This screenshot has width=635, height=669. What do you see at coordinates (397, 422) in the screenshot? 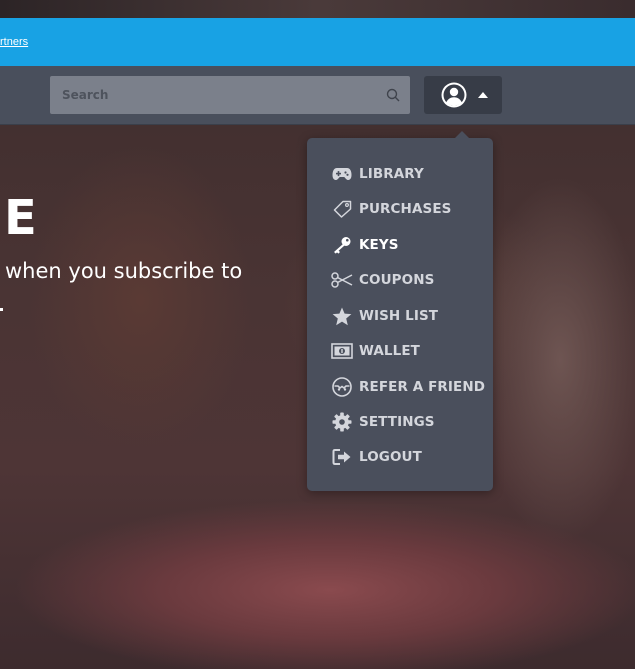
I see `menu-item-label: SETTINGS` at bounding box center [397, 422].